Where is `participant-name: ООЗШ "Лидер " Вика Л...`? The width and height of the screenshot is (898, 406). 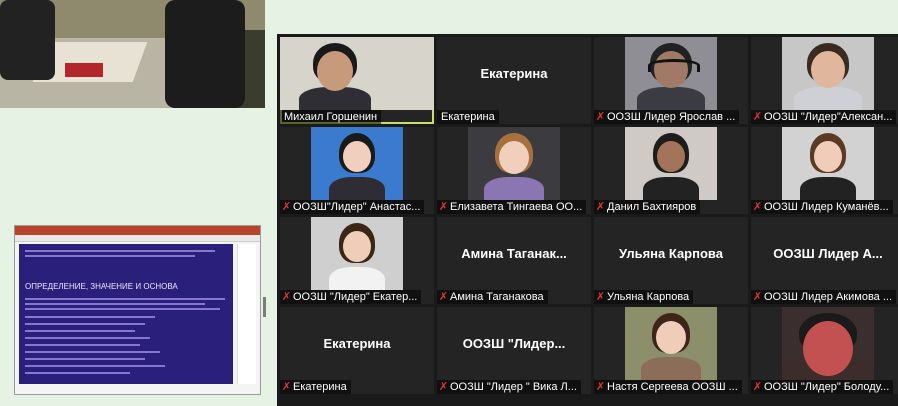
participant-name: ООЗШ "Лидер " Вика Л... is located at coordinates (513, 387).